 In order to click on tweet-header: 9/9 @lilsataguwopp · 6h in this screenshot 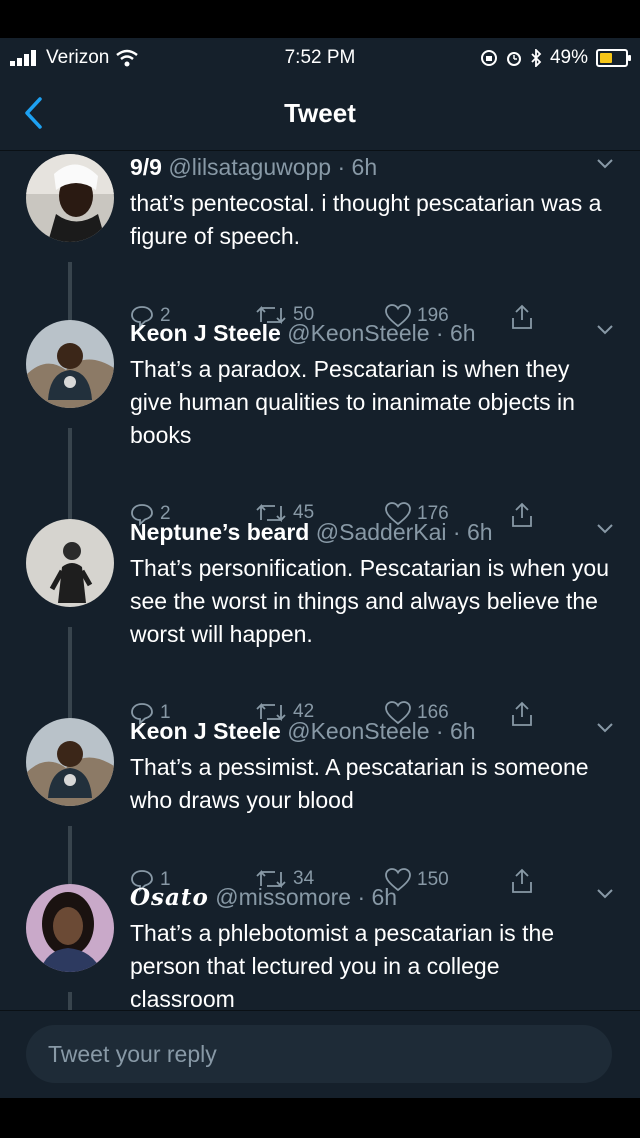, I will do `click(254, 167)`.